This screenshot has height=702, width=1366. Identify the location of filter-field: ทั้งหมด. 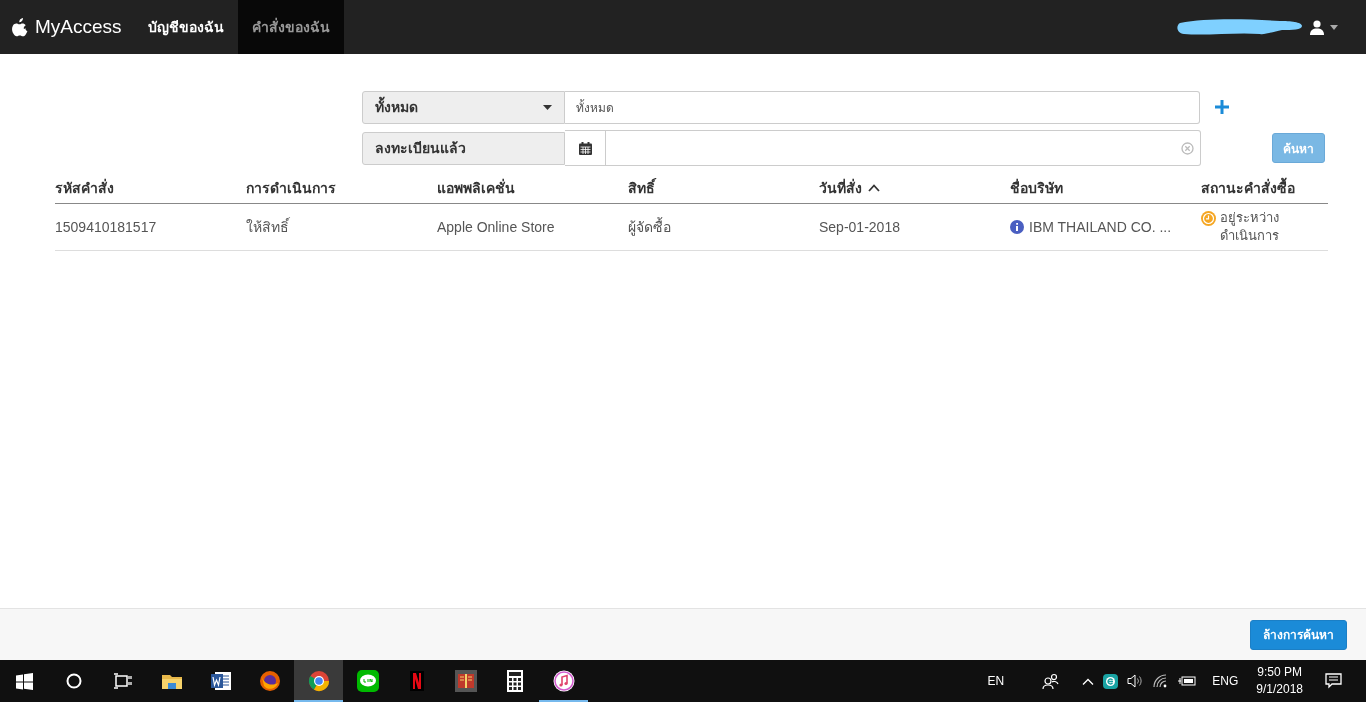
(882, 107).